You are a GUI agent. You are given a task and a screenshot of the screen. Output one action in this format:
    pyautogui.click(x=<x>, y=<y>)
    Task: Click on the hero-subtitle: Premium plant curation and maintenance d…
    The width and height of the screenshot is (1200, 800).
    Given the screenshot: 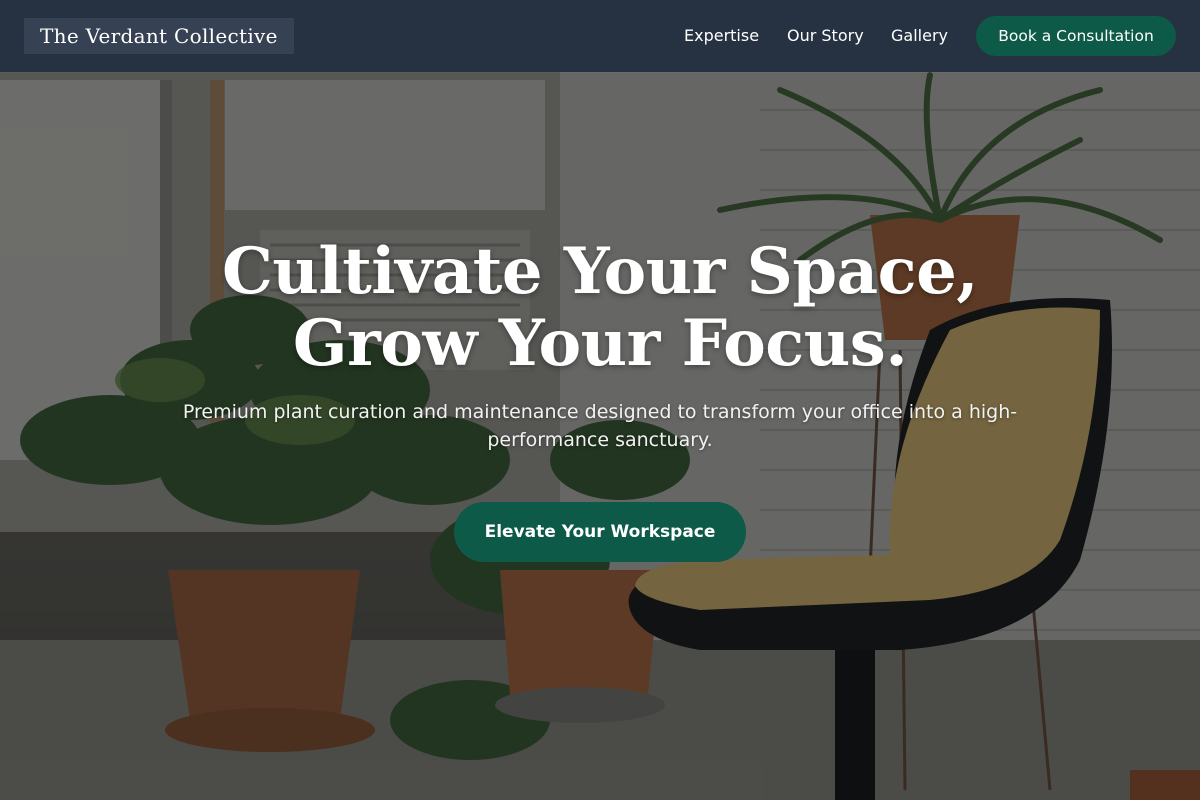 What is the action you would take?
    pyautogui.click(x=600, y=426)
    